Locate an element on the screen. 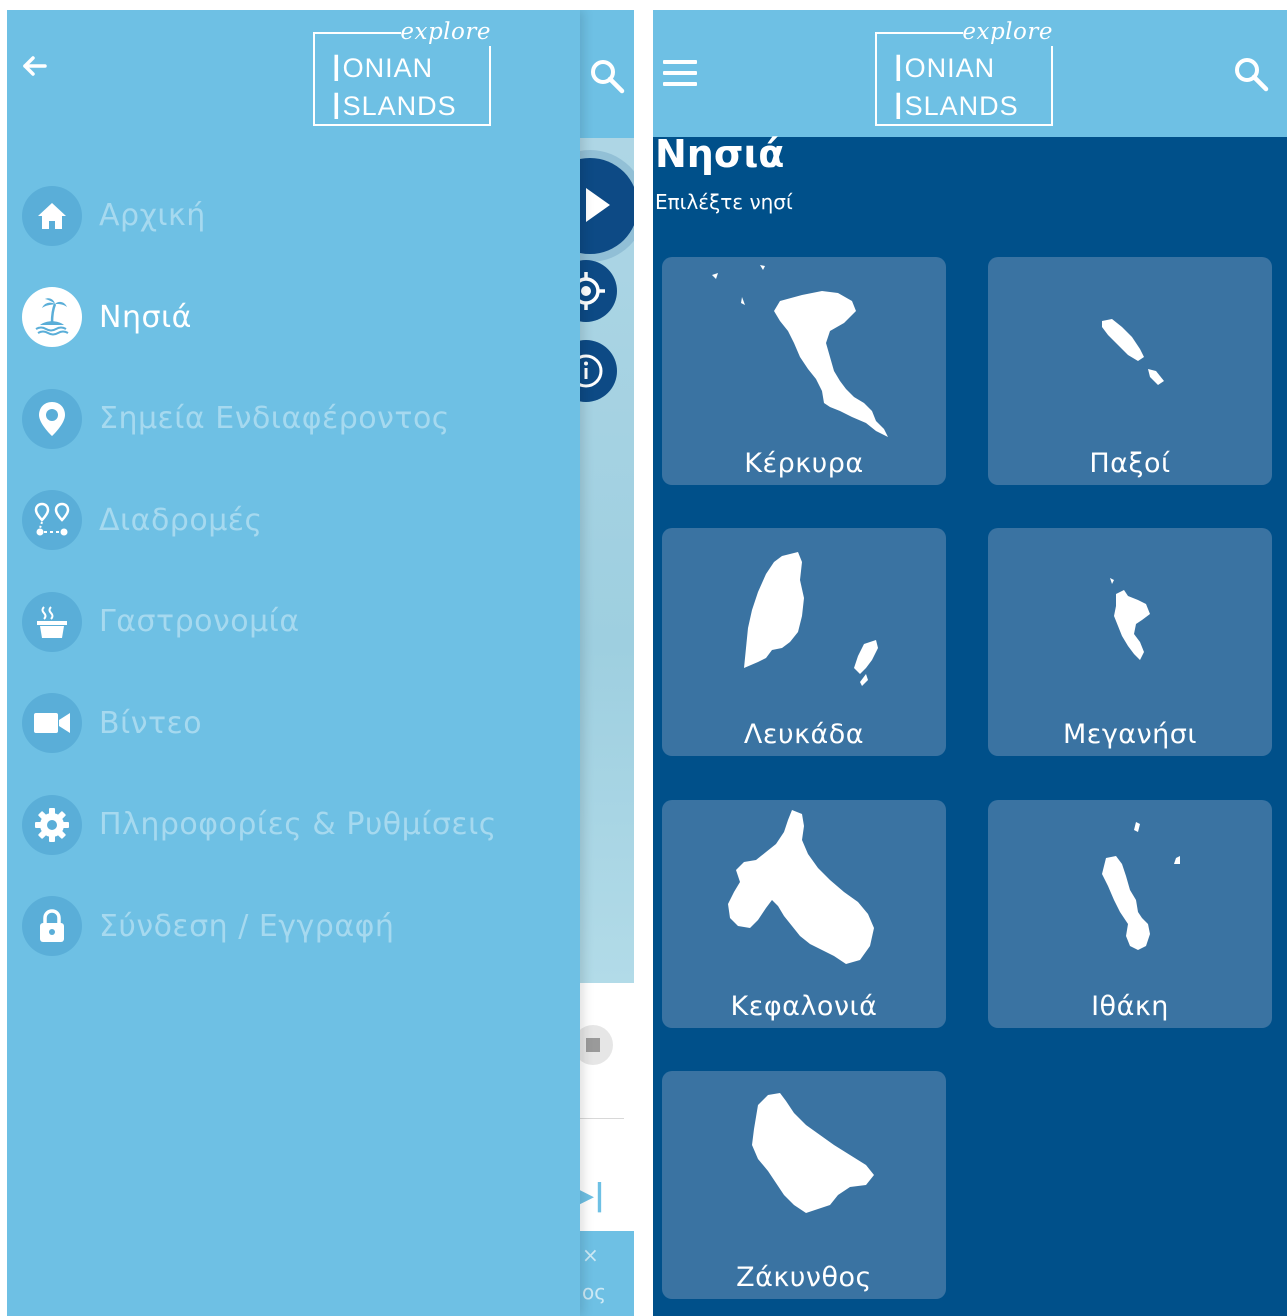 This screenshot has width=1287, height=1316. island-card-kefalonia: Κεφαλονιά is located at coordinates (804, 914).